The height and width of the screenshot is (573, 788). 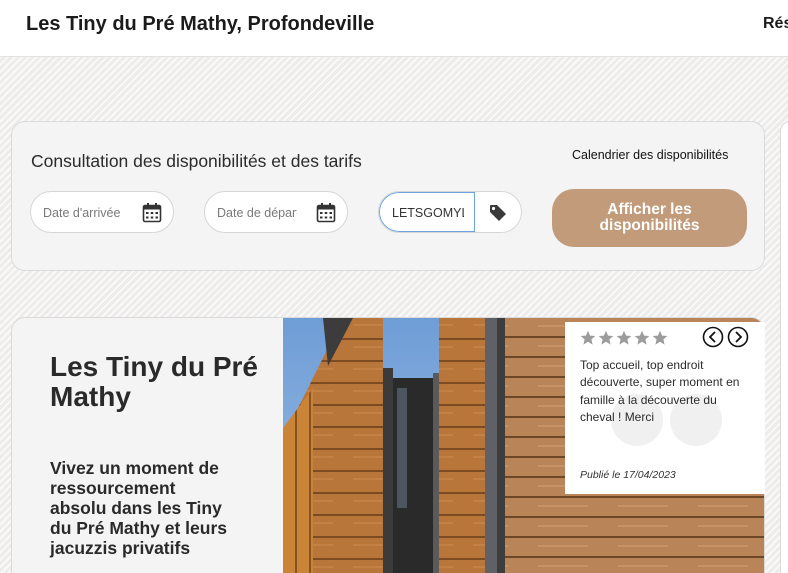 What do you see at coordinates (498, 213) in the screenshot?
I see `tag-icon` at bounding box center [498, 213].